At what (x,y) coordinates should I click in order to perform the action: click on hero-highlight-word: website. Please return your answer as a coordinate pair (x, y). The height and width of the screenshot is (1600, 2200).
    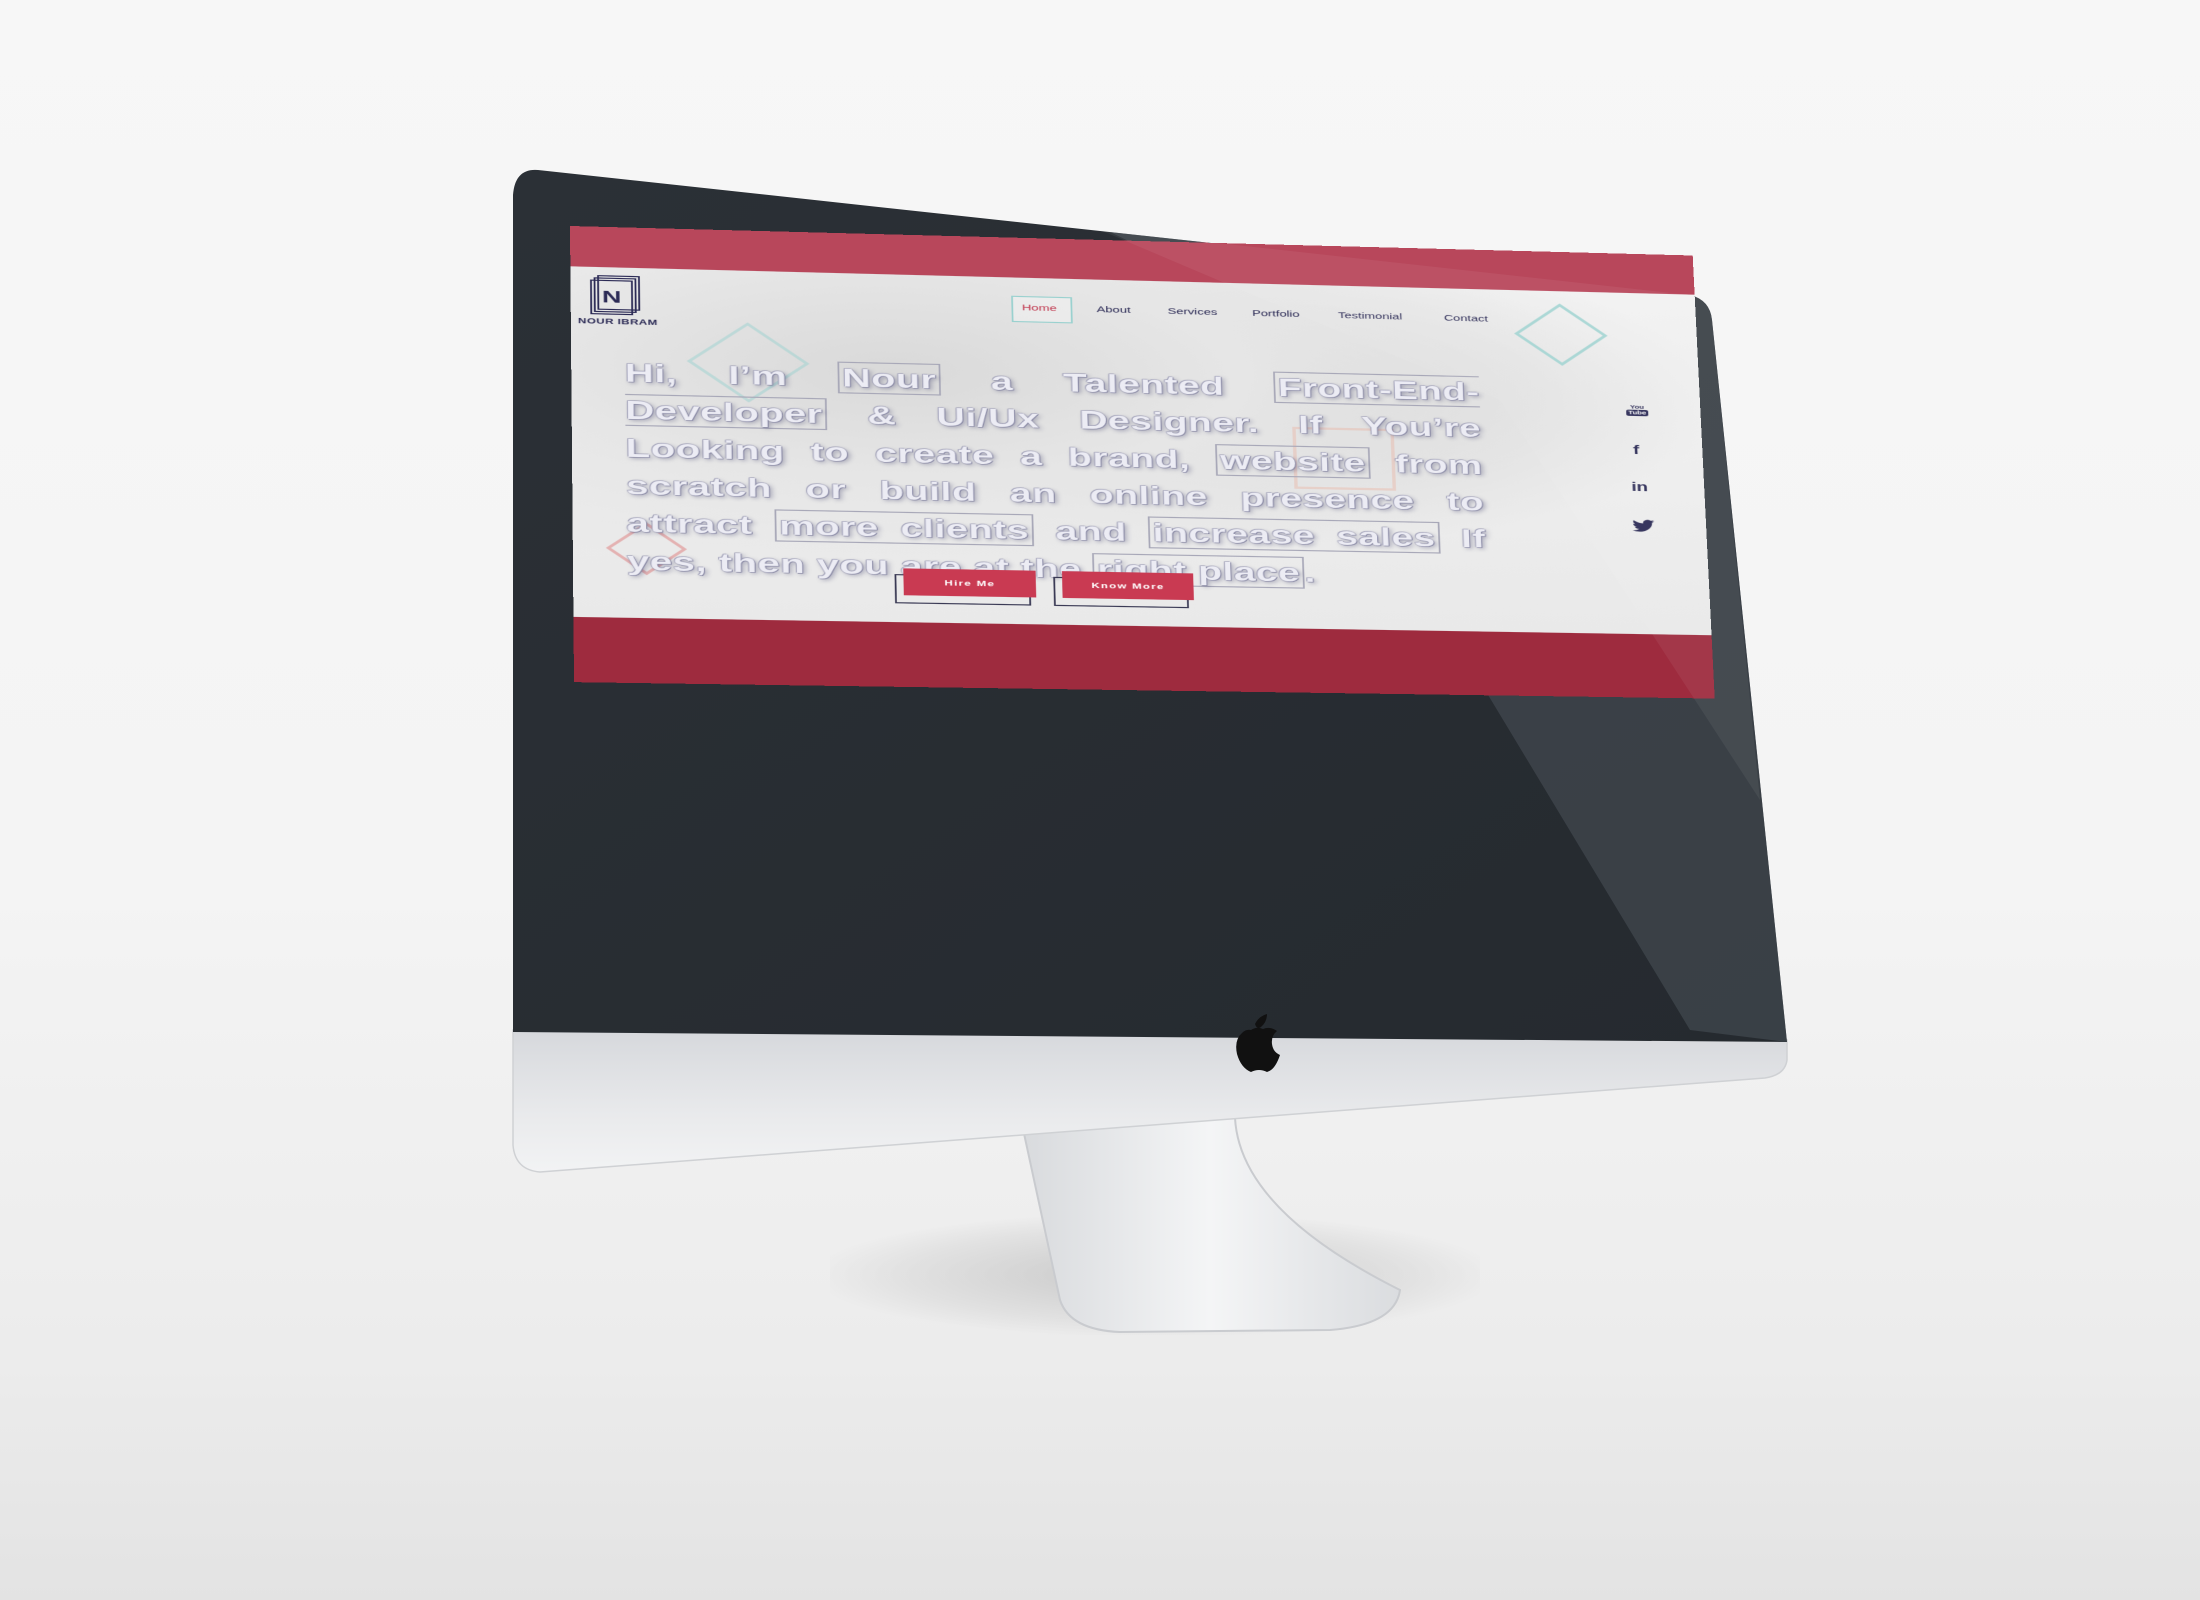
    Looking at the image, I should click on (1293, 461).